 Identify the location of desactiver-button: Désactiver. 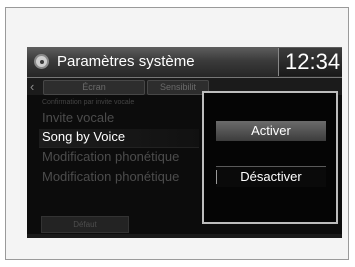
(271, 176).